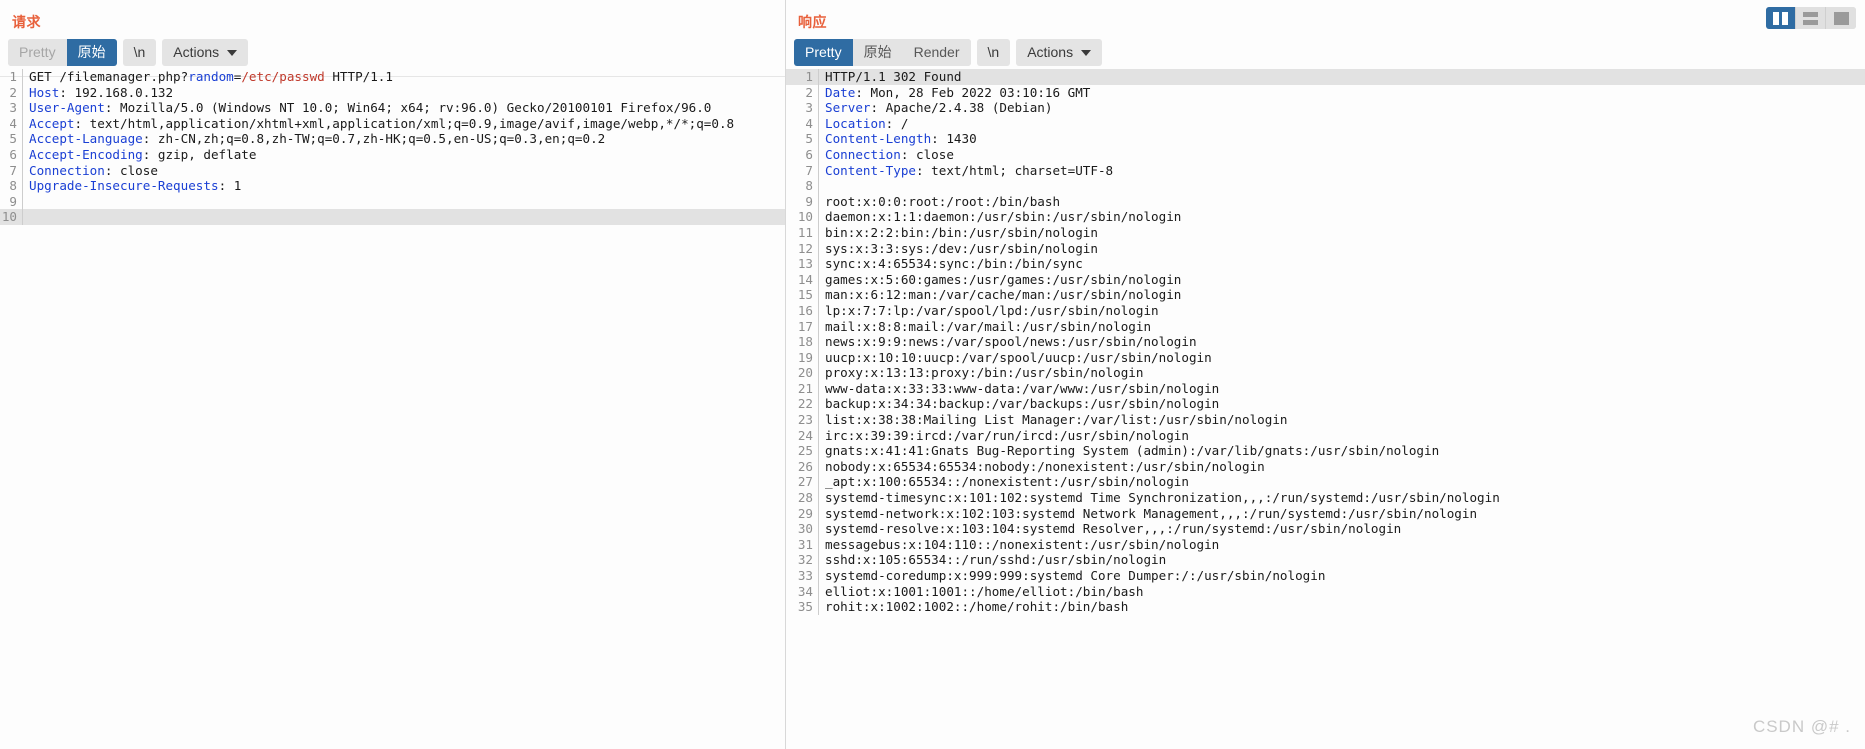 The width and height of the screenshot is (1865, 749). What do you see at coordinates (805, 466) in the screenshot?
I see `line-number: 26` at bounding box center [805, 466].